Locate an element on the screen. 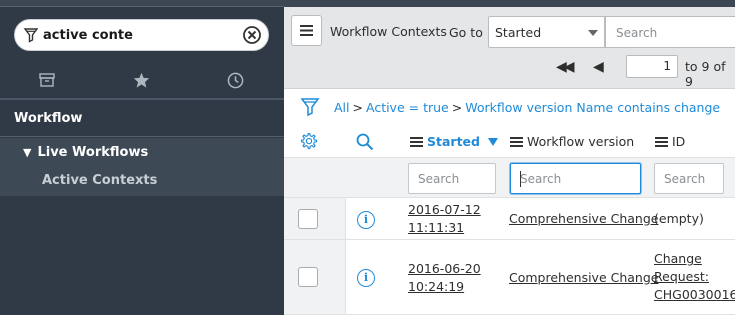 The height and width of the screenshot is (315, 735). nav-item-active-contexts: Active Contexts is located at coordinates (99, 180).